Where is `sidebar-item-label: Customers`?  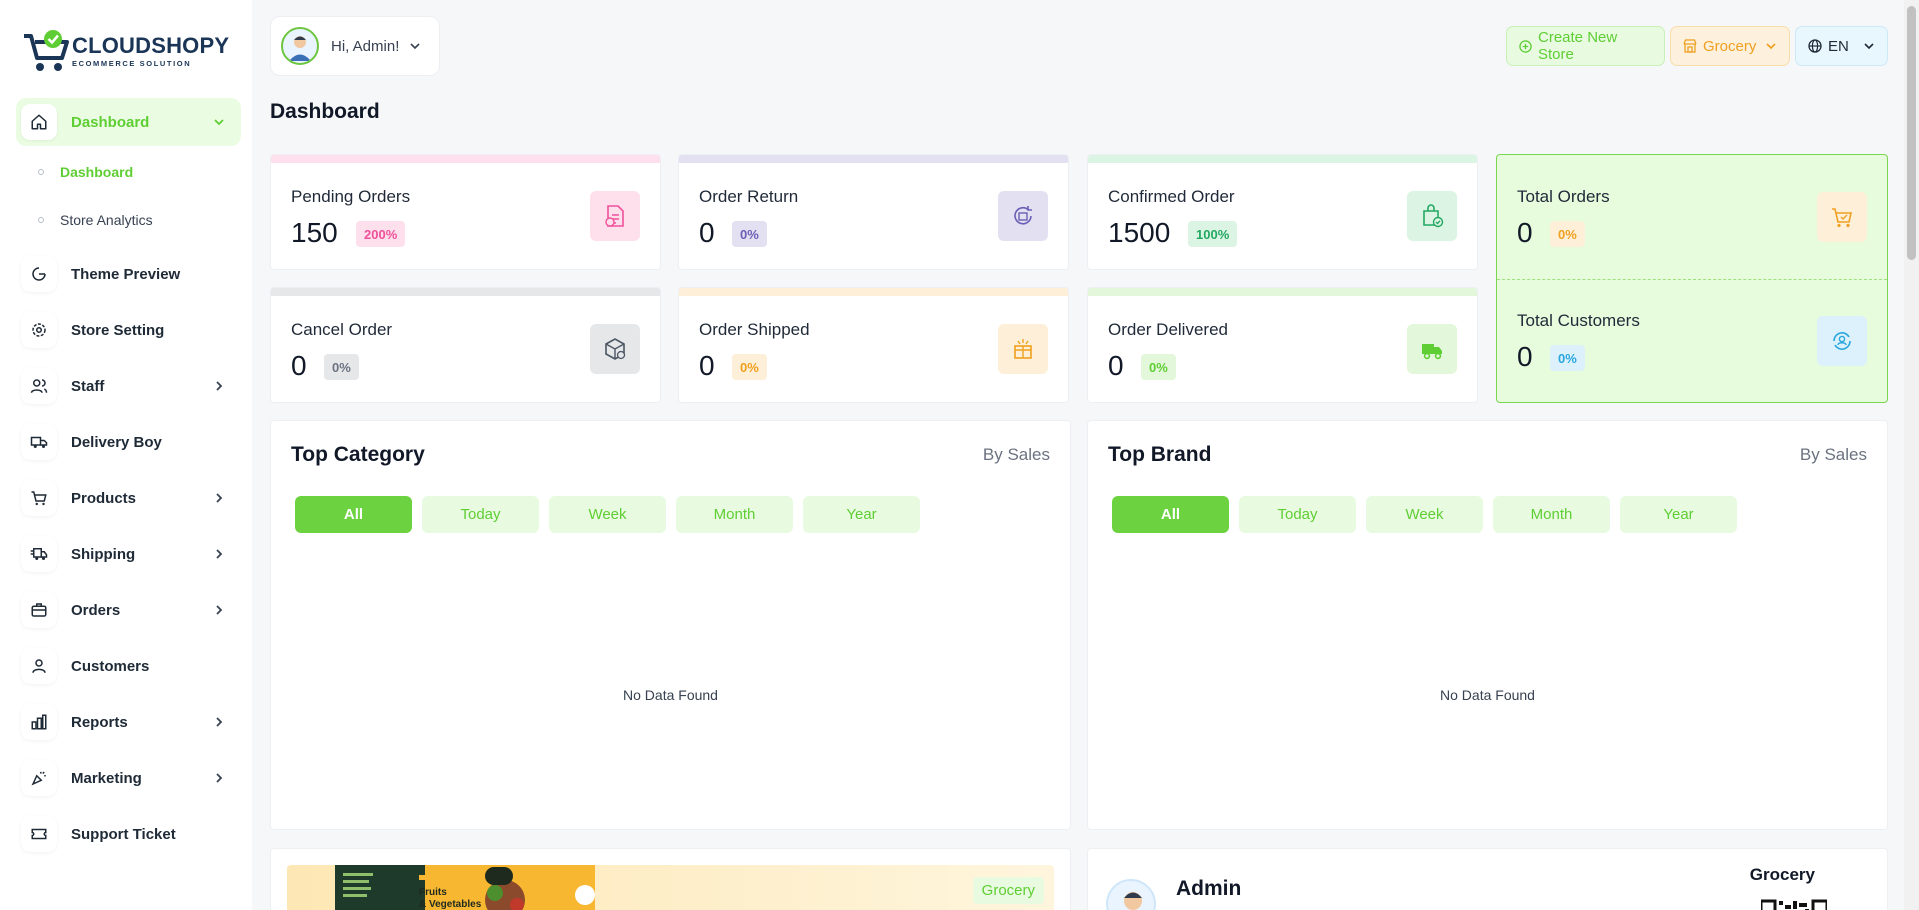
sidebar-item-label: Customers is located at coordinates (110, 666).